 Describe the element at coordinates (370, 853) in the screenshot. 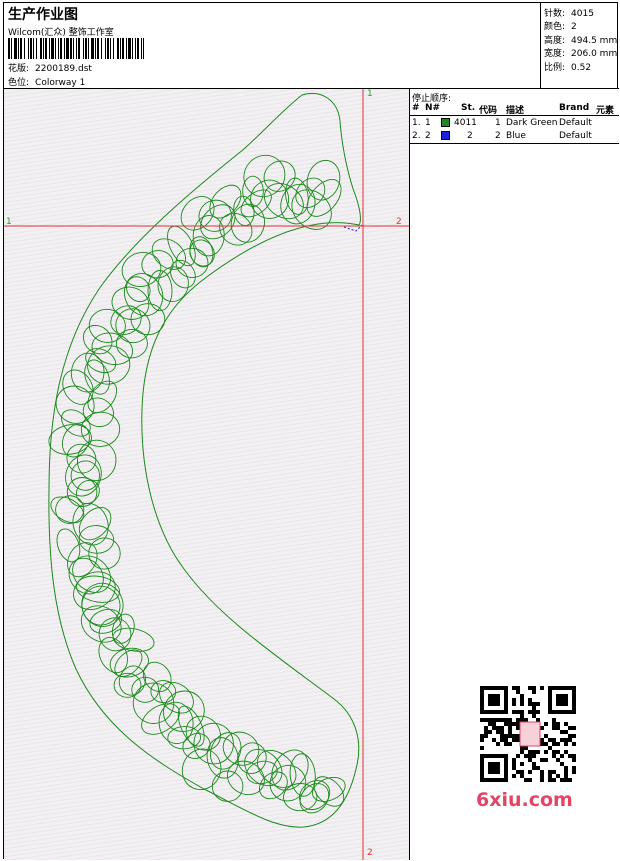

I see `marker-bottom: 2` at that location.